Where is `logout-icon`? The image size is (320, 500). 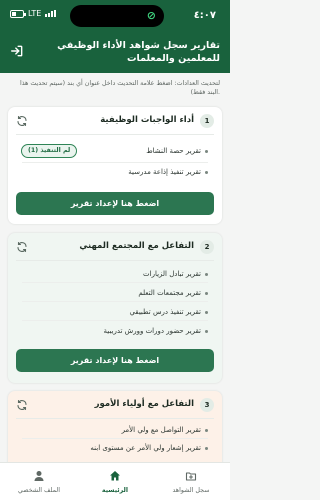 logout-icon is located at coordinates (17, 51).